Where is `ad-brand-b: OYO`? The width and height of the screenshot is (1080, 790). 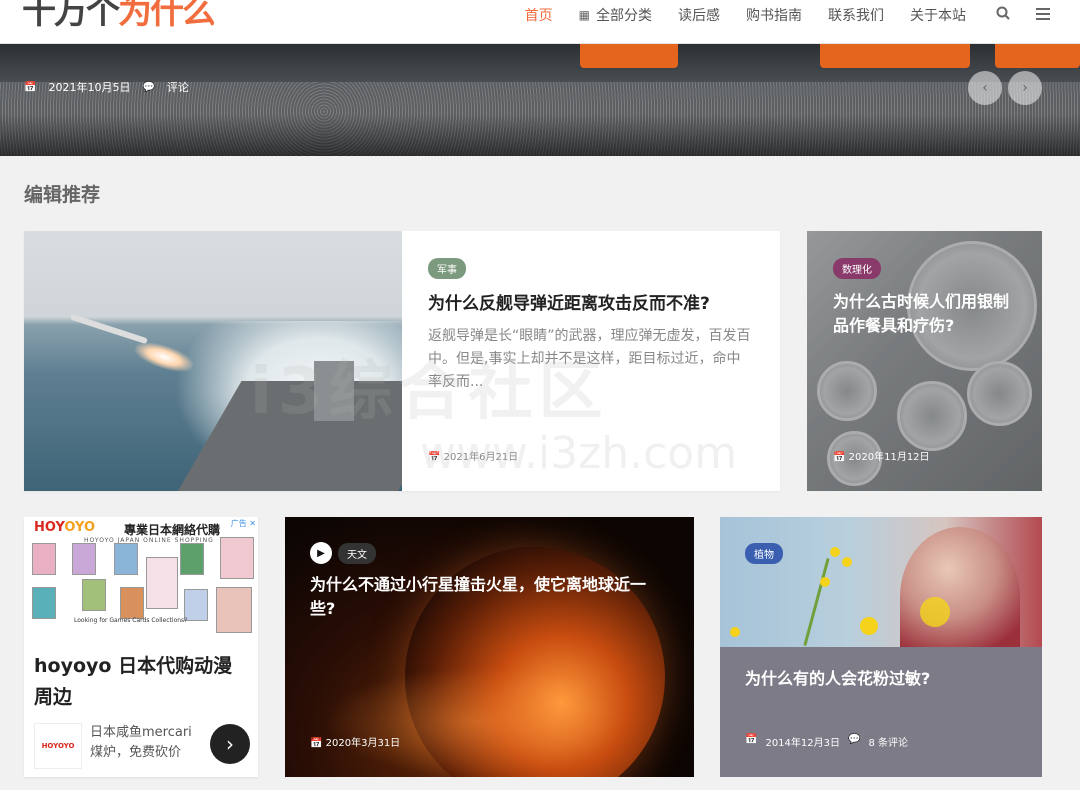
ad-brand-b: OYO is located at coordinates (80, 527).